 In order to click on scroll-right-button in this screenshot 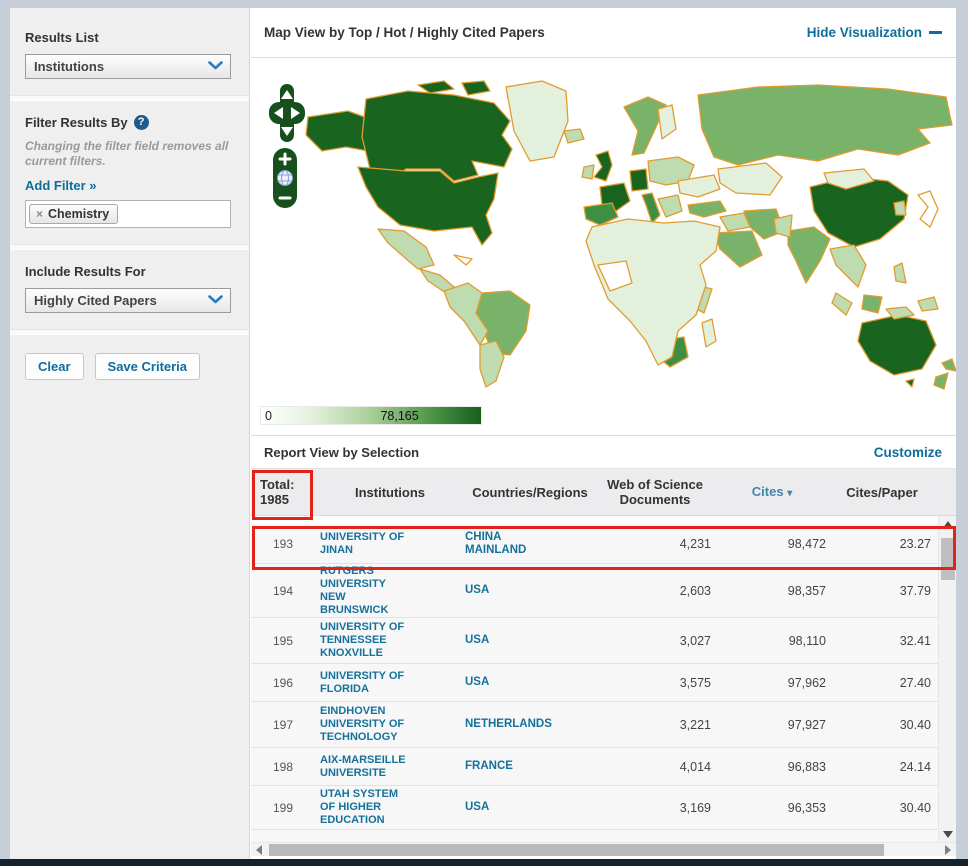, I will do `click(948, 850)`.